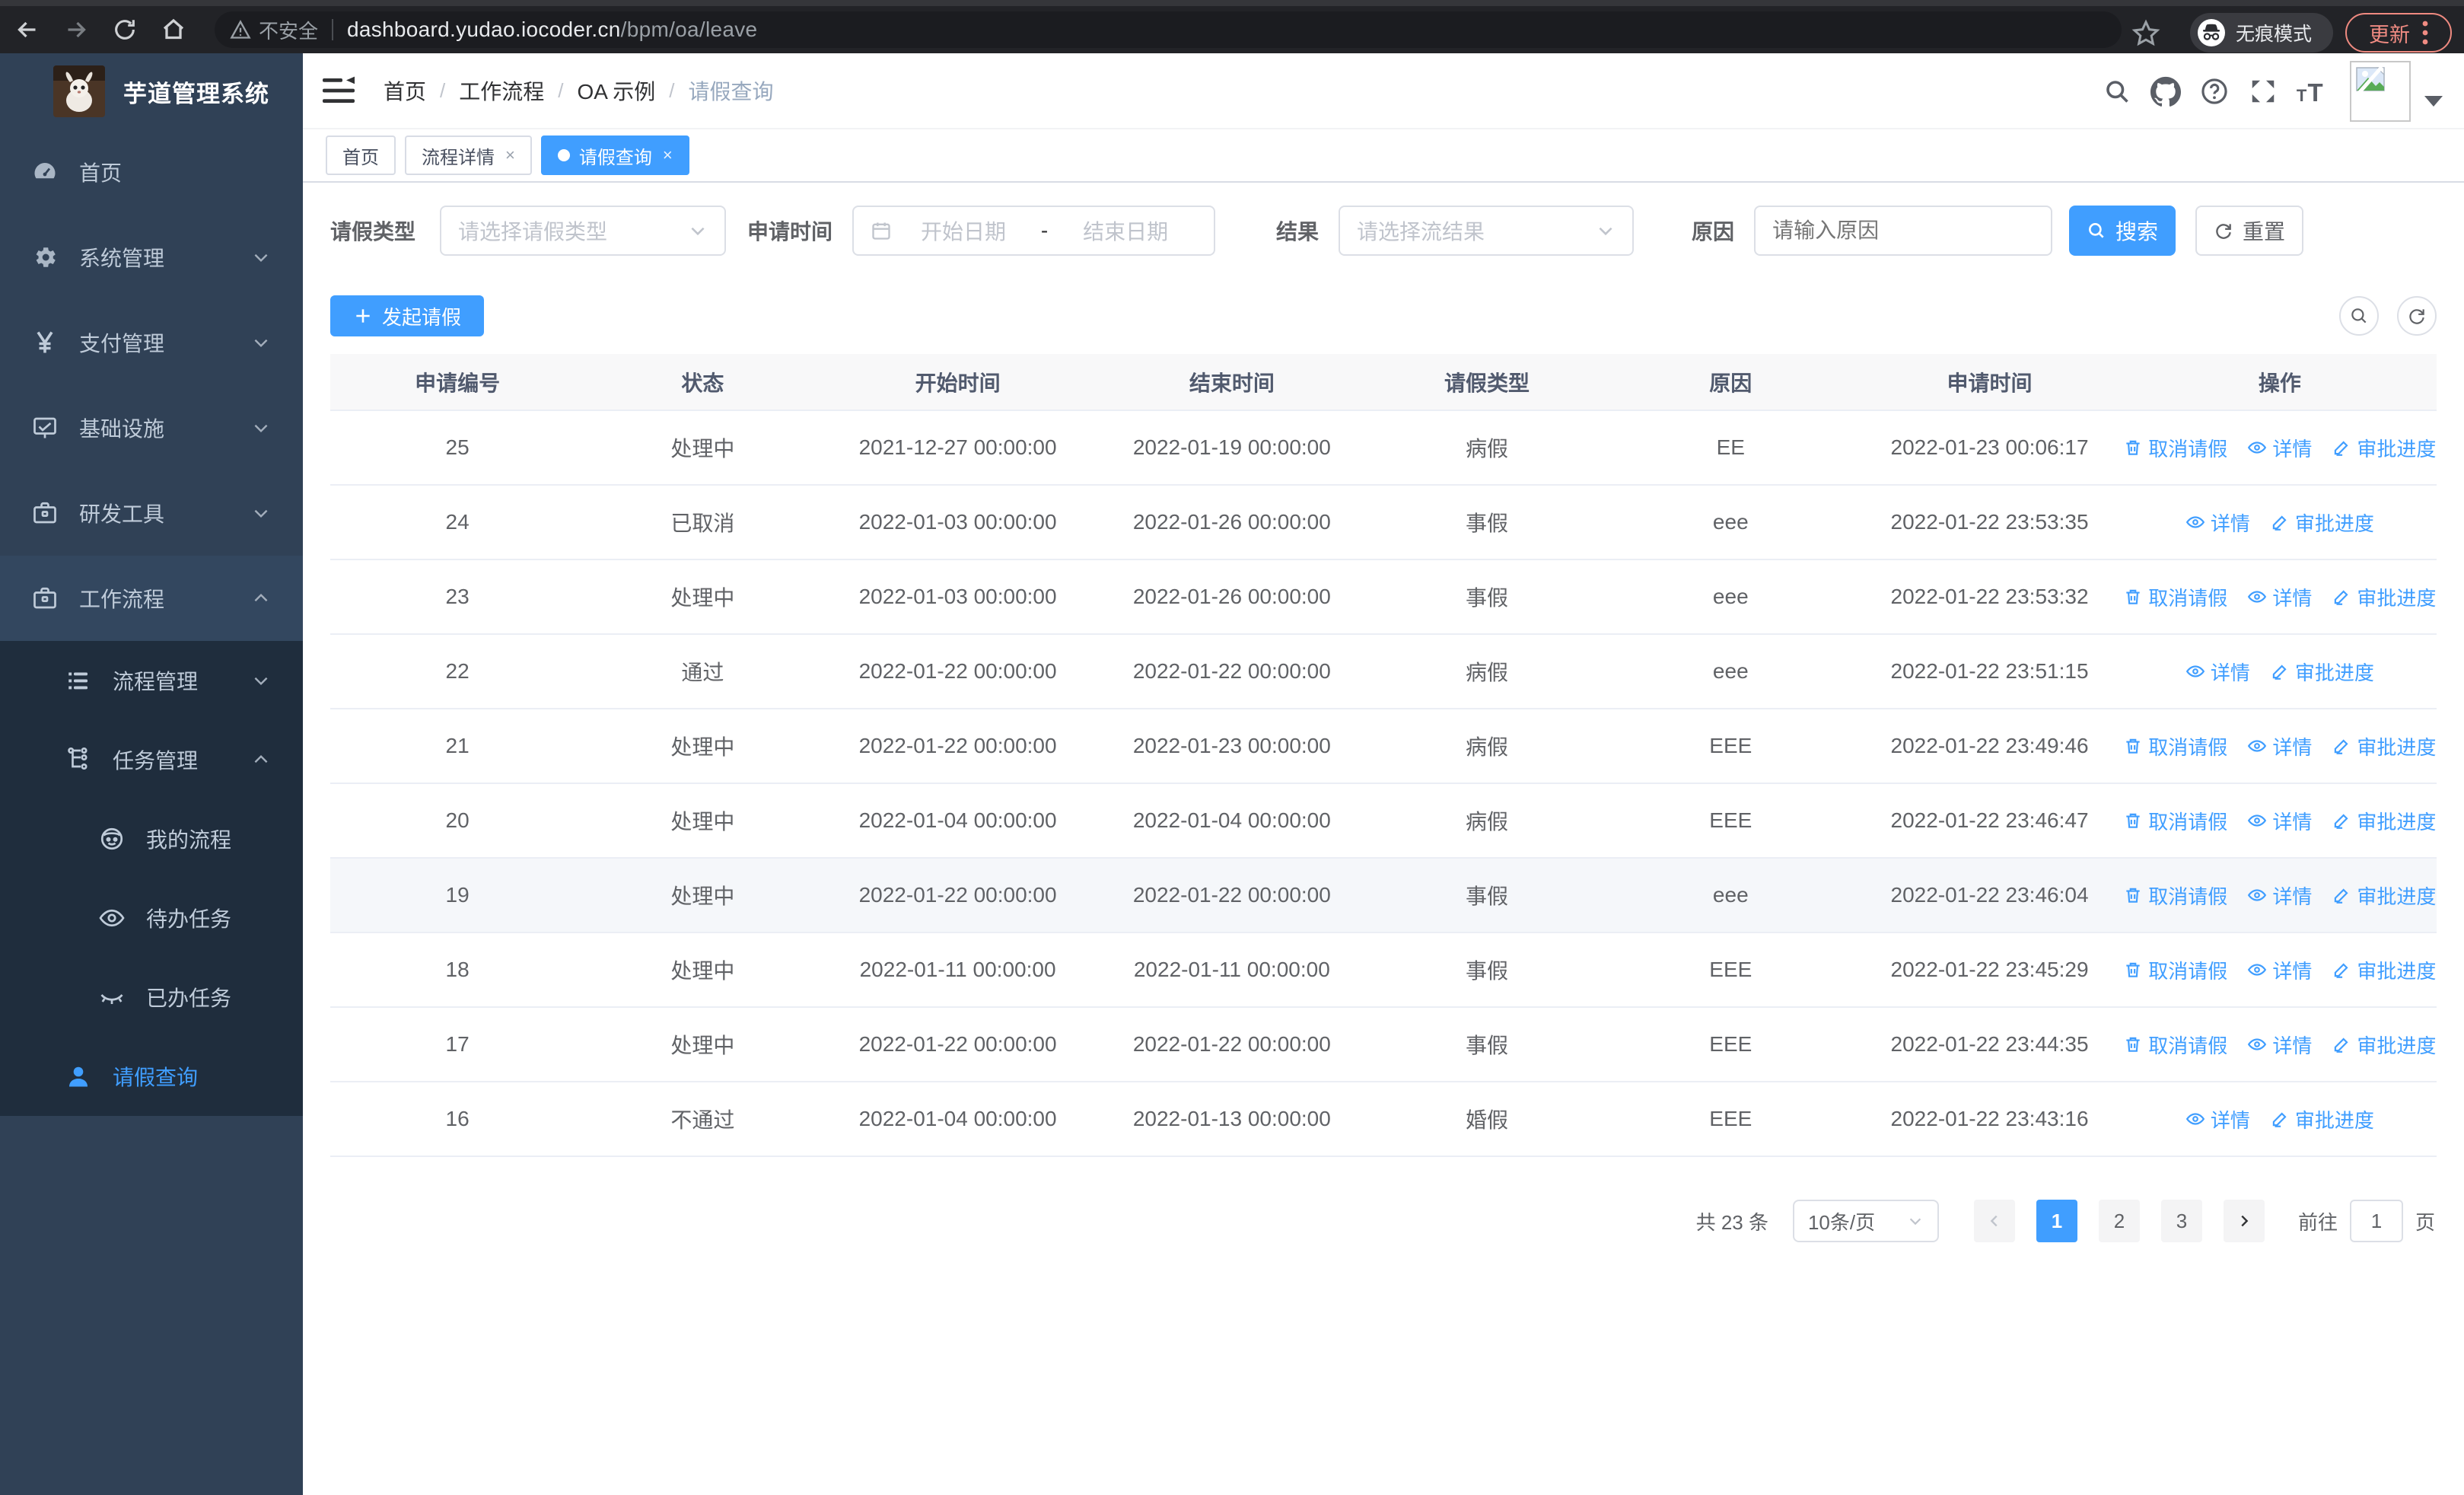  I want to click on table-search-toggle-button, so click(2359, 316).